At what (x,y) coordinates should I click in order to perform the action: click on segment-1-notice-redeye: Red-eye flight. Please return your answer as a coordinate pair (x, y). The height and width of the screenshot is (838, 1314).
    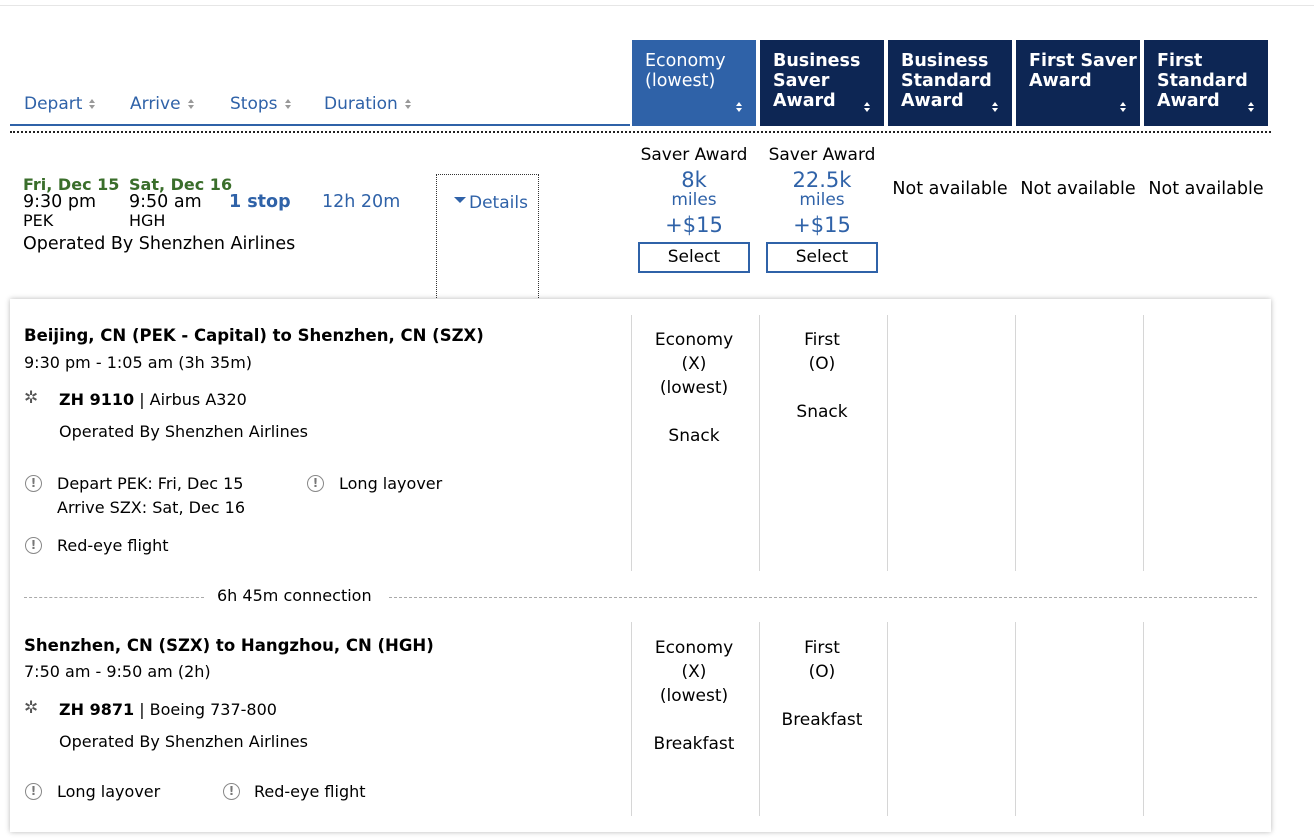
    Looking at the image, I should click on (113, 545).